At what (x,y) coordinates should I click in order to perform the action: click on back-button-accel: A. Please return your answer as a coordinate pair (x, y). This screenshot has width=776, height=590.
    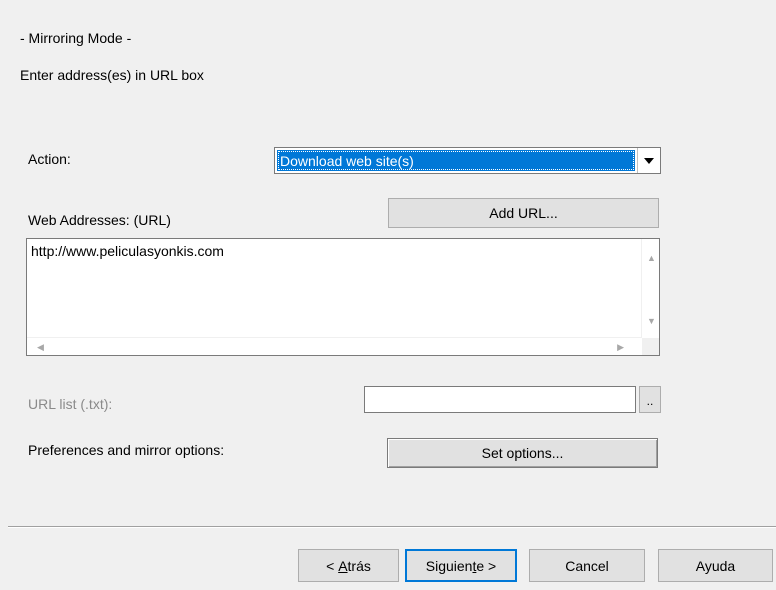
    Looking at the image, I should click on (343, 565).